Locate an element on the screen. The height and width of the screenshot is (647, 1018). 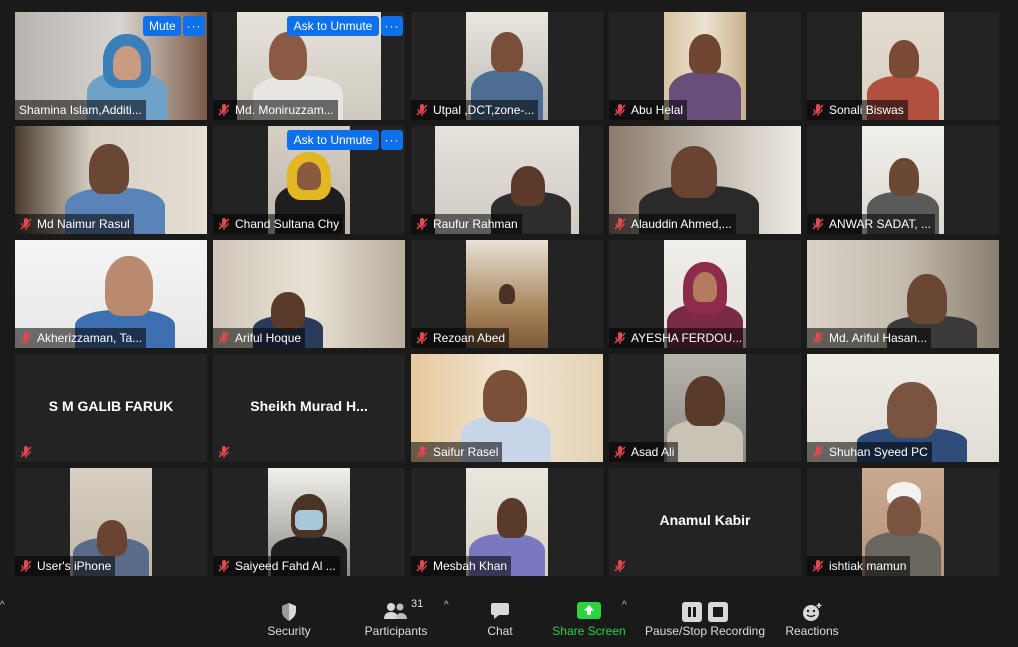
video-tile: Shuhan Syeed PC is located at coordinates (903, 408).